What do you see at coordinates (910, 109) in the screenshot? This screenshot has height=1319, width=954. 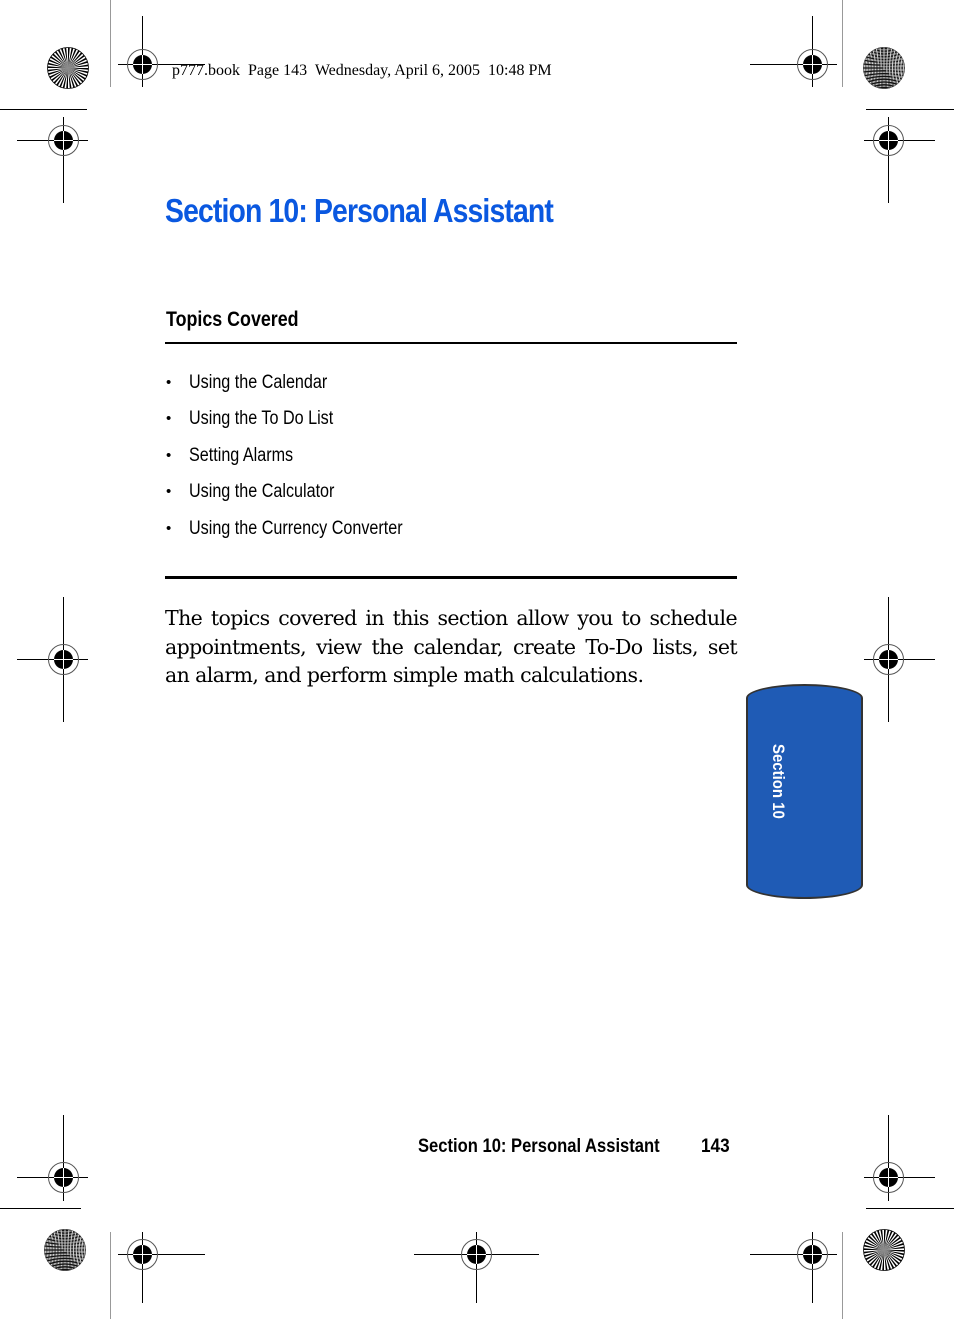 I see `crop-guide-right-top` at bounding box center [910, 109].